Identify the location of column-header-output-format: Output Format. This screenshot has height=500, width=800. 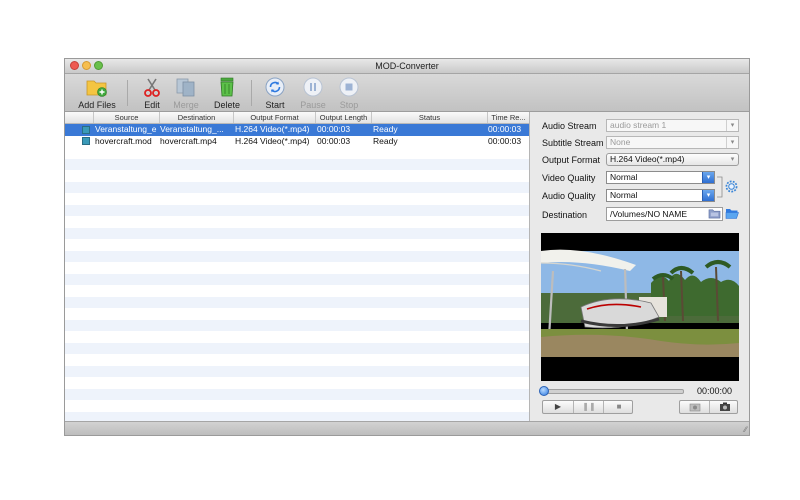
(274, 117).